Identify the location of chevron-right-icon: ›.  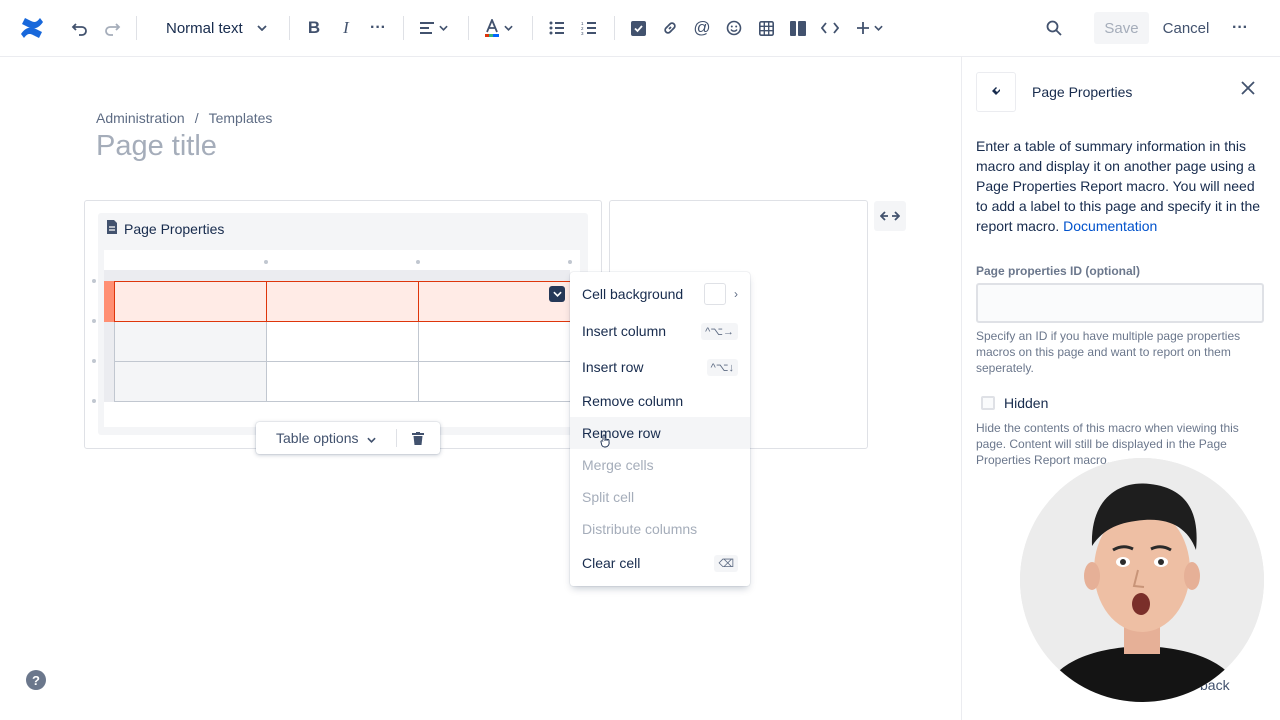
(736, 294).